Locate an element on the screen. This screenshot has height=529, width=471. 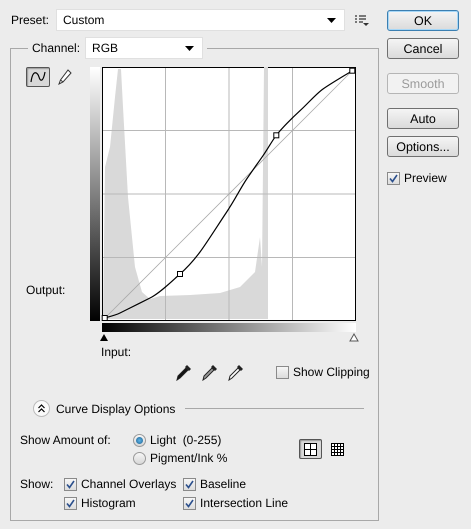
radio-label: Light (0-255) is located at coordinates (186, 440).